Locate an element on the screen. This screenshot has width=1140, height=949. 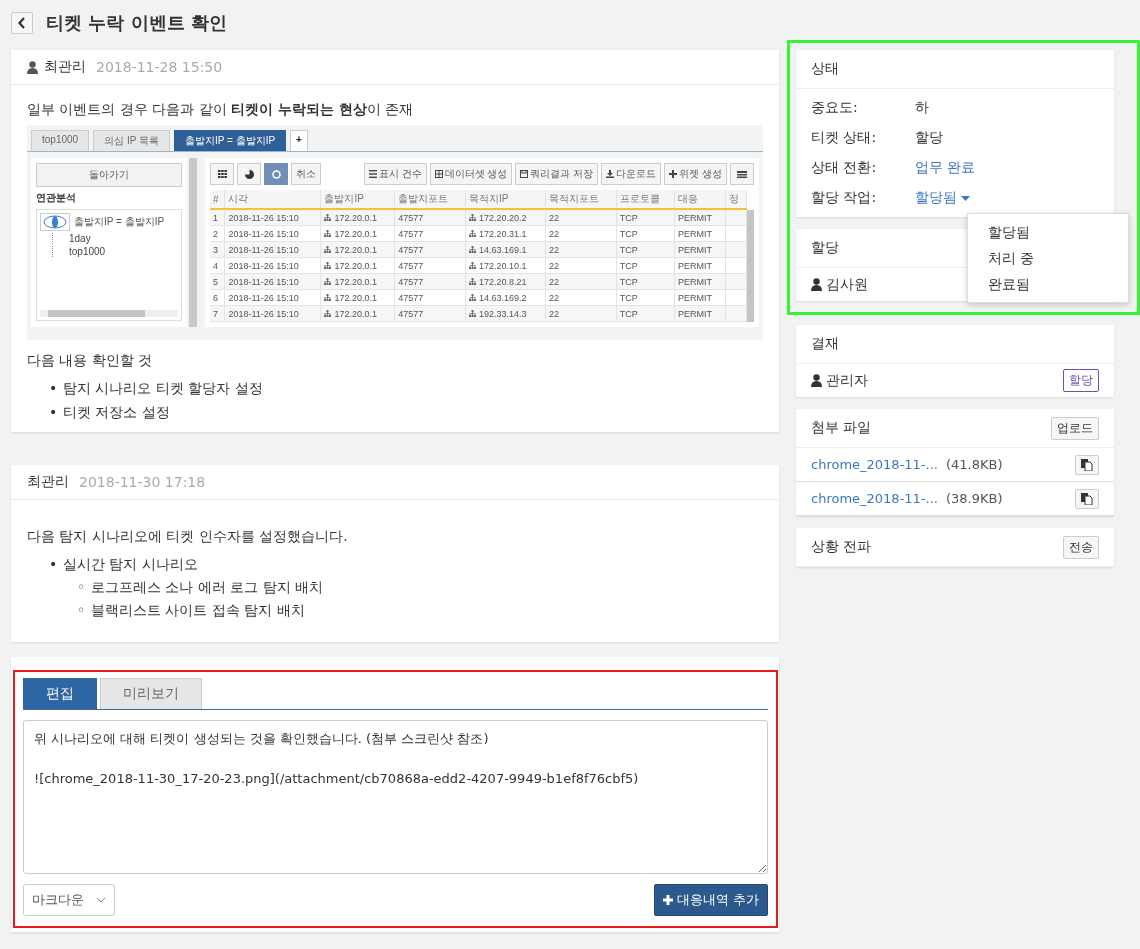
plus-icon is located at coordinates (673, 174).